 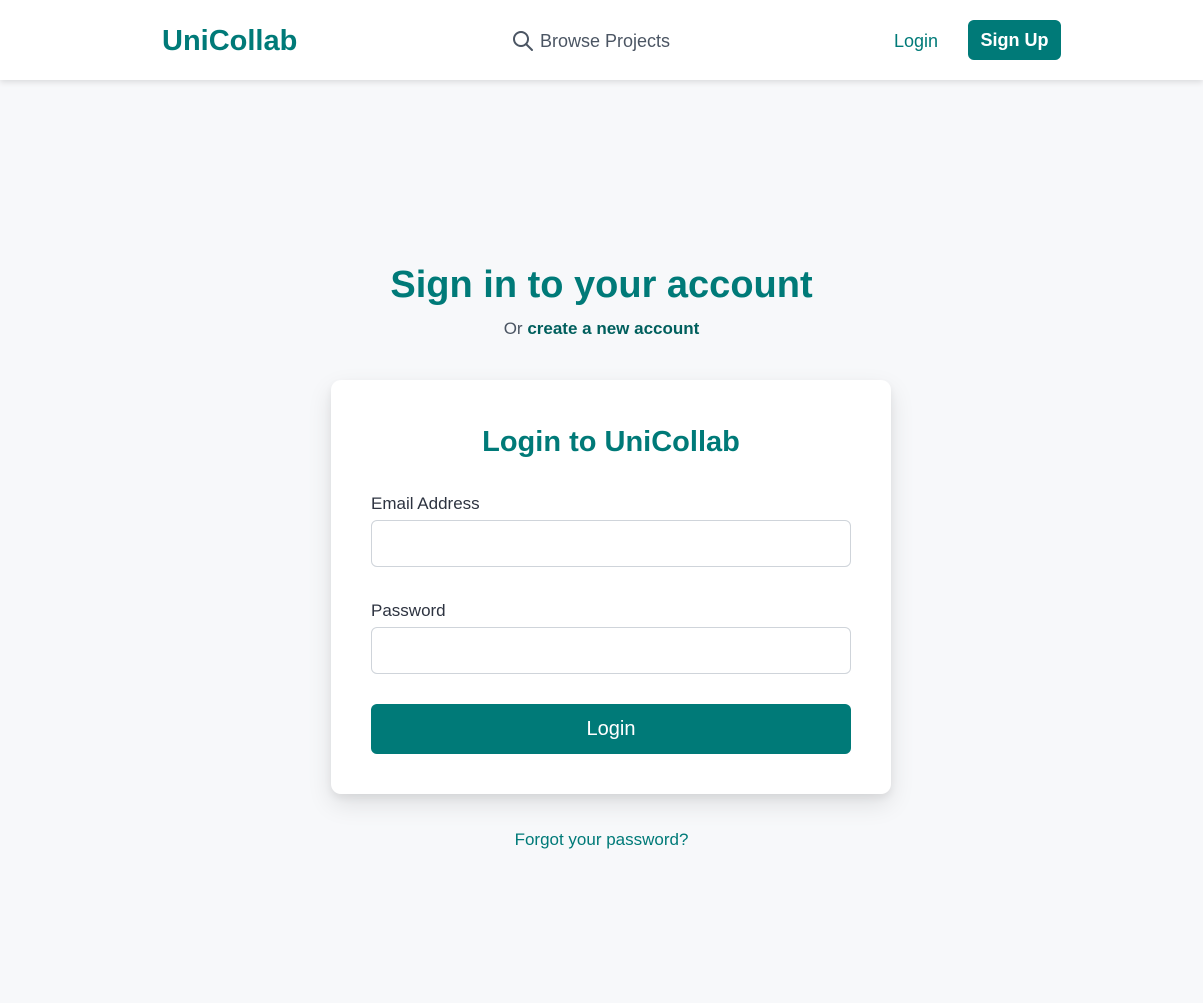 I want to click on password-field, so click(x=611, y=650).